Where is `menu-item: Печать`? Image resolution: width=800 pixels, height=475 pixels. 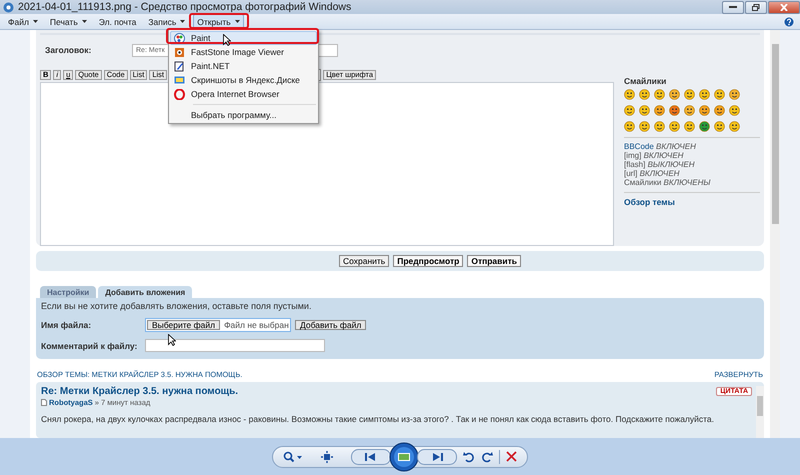 menu-item: Печать is located at coordinates (68, 21).